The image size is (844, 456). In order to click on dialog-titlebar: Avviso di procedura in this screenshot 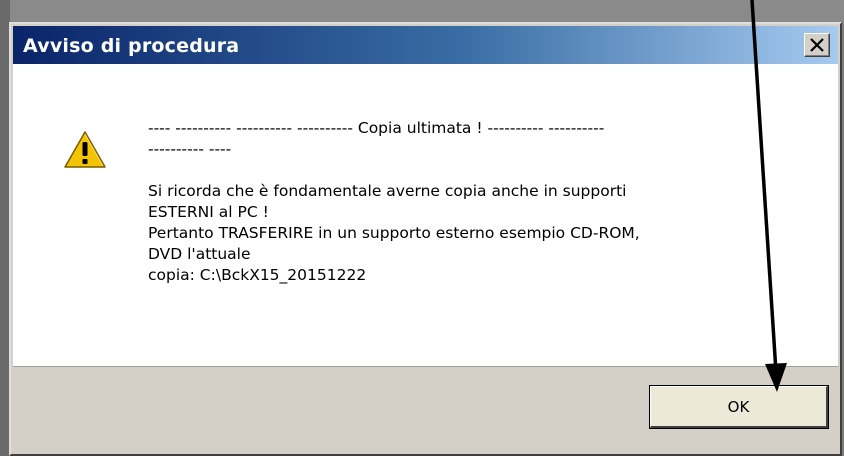, I will do `click(425, 45)`.